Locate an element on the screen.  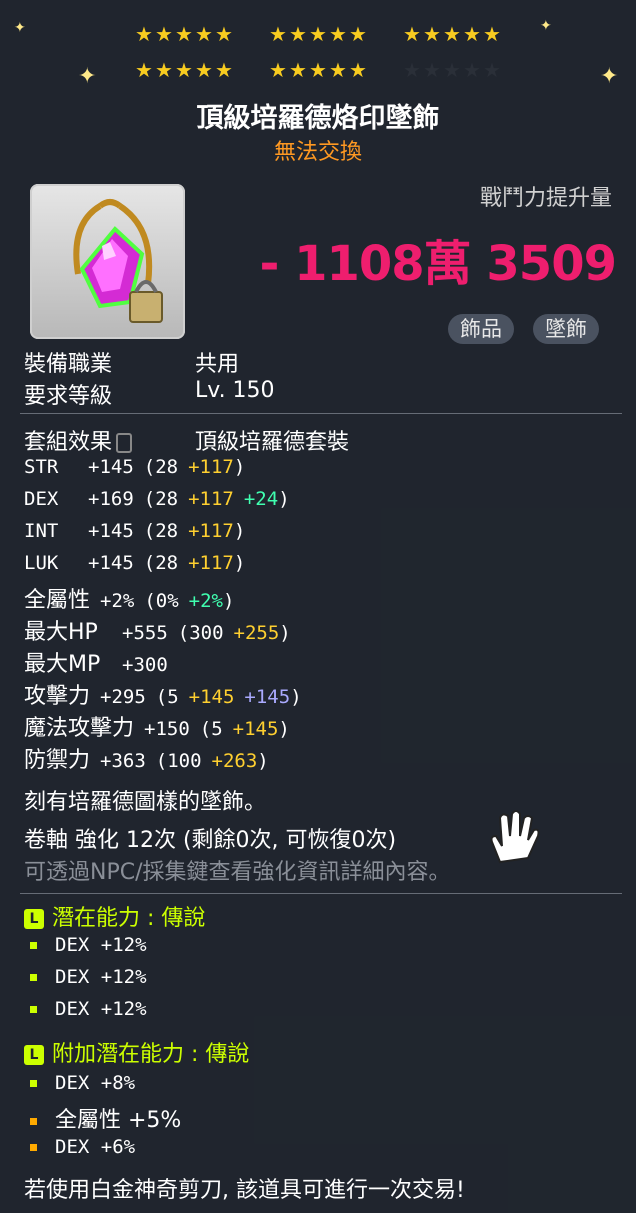
stat-total: +300 is located at coordinates (145, 665).